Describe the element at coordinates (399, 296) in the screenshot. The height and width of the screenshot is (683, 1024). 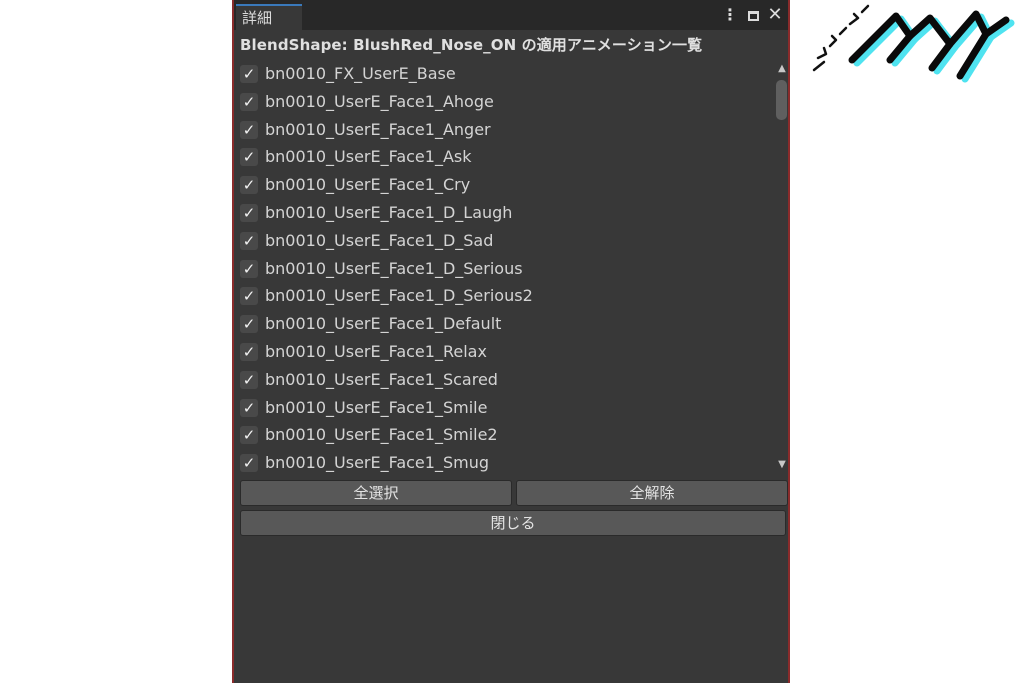
I see `list-item-label: bn0010_UserE_Face1_D_Serious2` at that location.